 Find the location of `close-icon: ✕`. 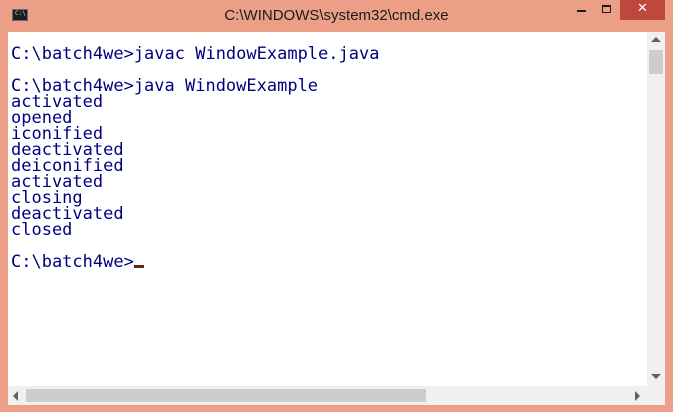

close-icon: ✕ is located at coordinates (642, 8).